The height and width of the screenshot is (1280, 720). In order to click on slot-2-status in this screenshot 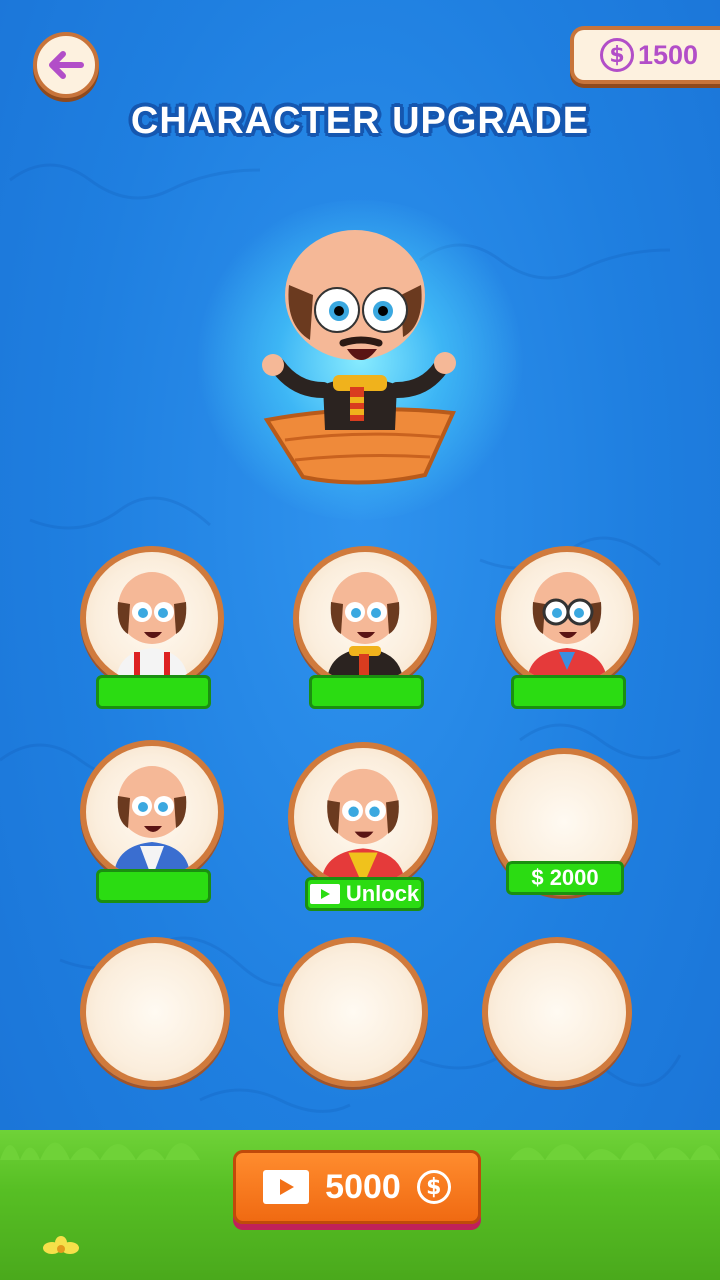, I will do `click(366, 692)`.